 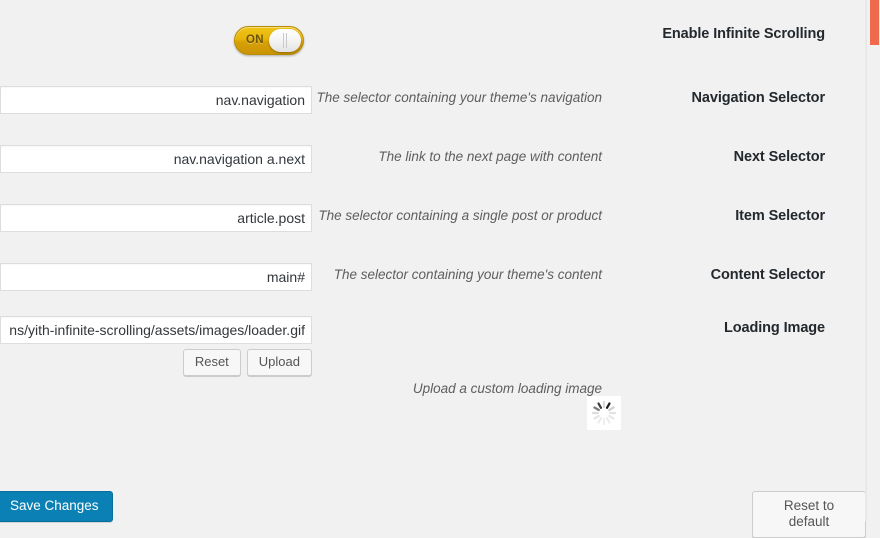 I want to click on description-text: Upload a custom loading image, so click(x=507, y=388).